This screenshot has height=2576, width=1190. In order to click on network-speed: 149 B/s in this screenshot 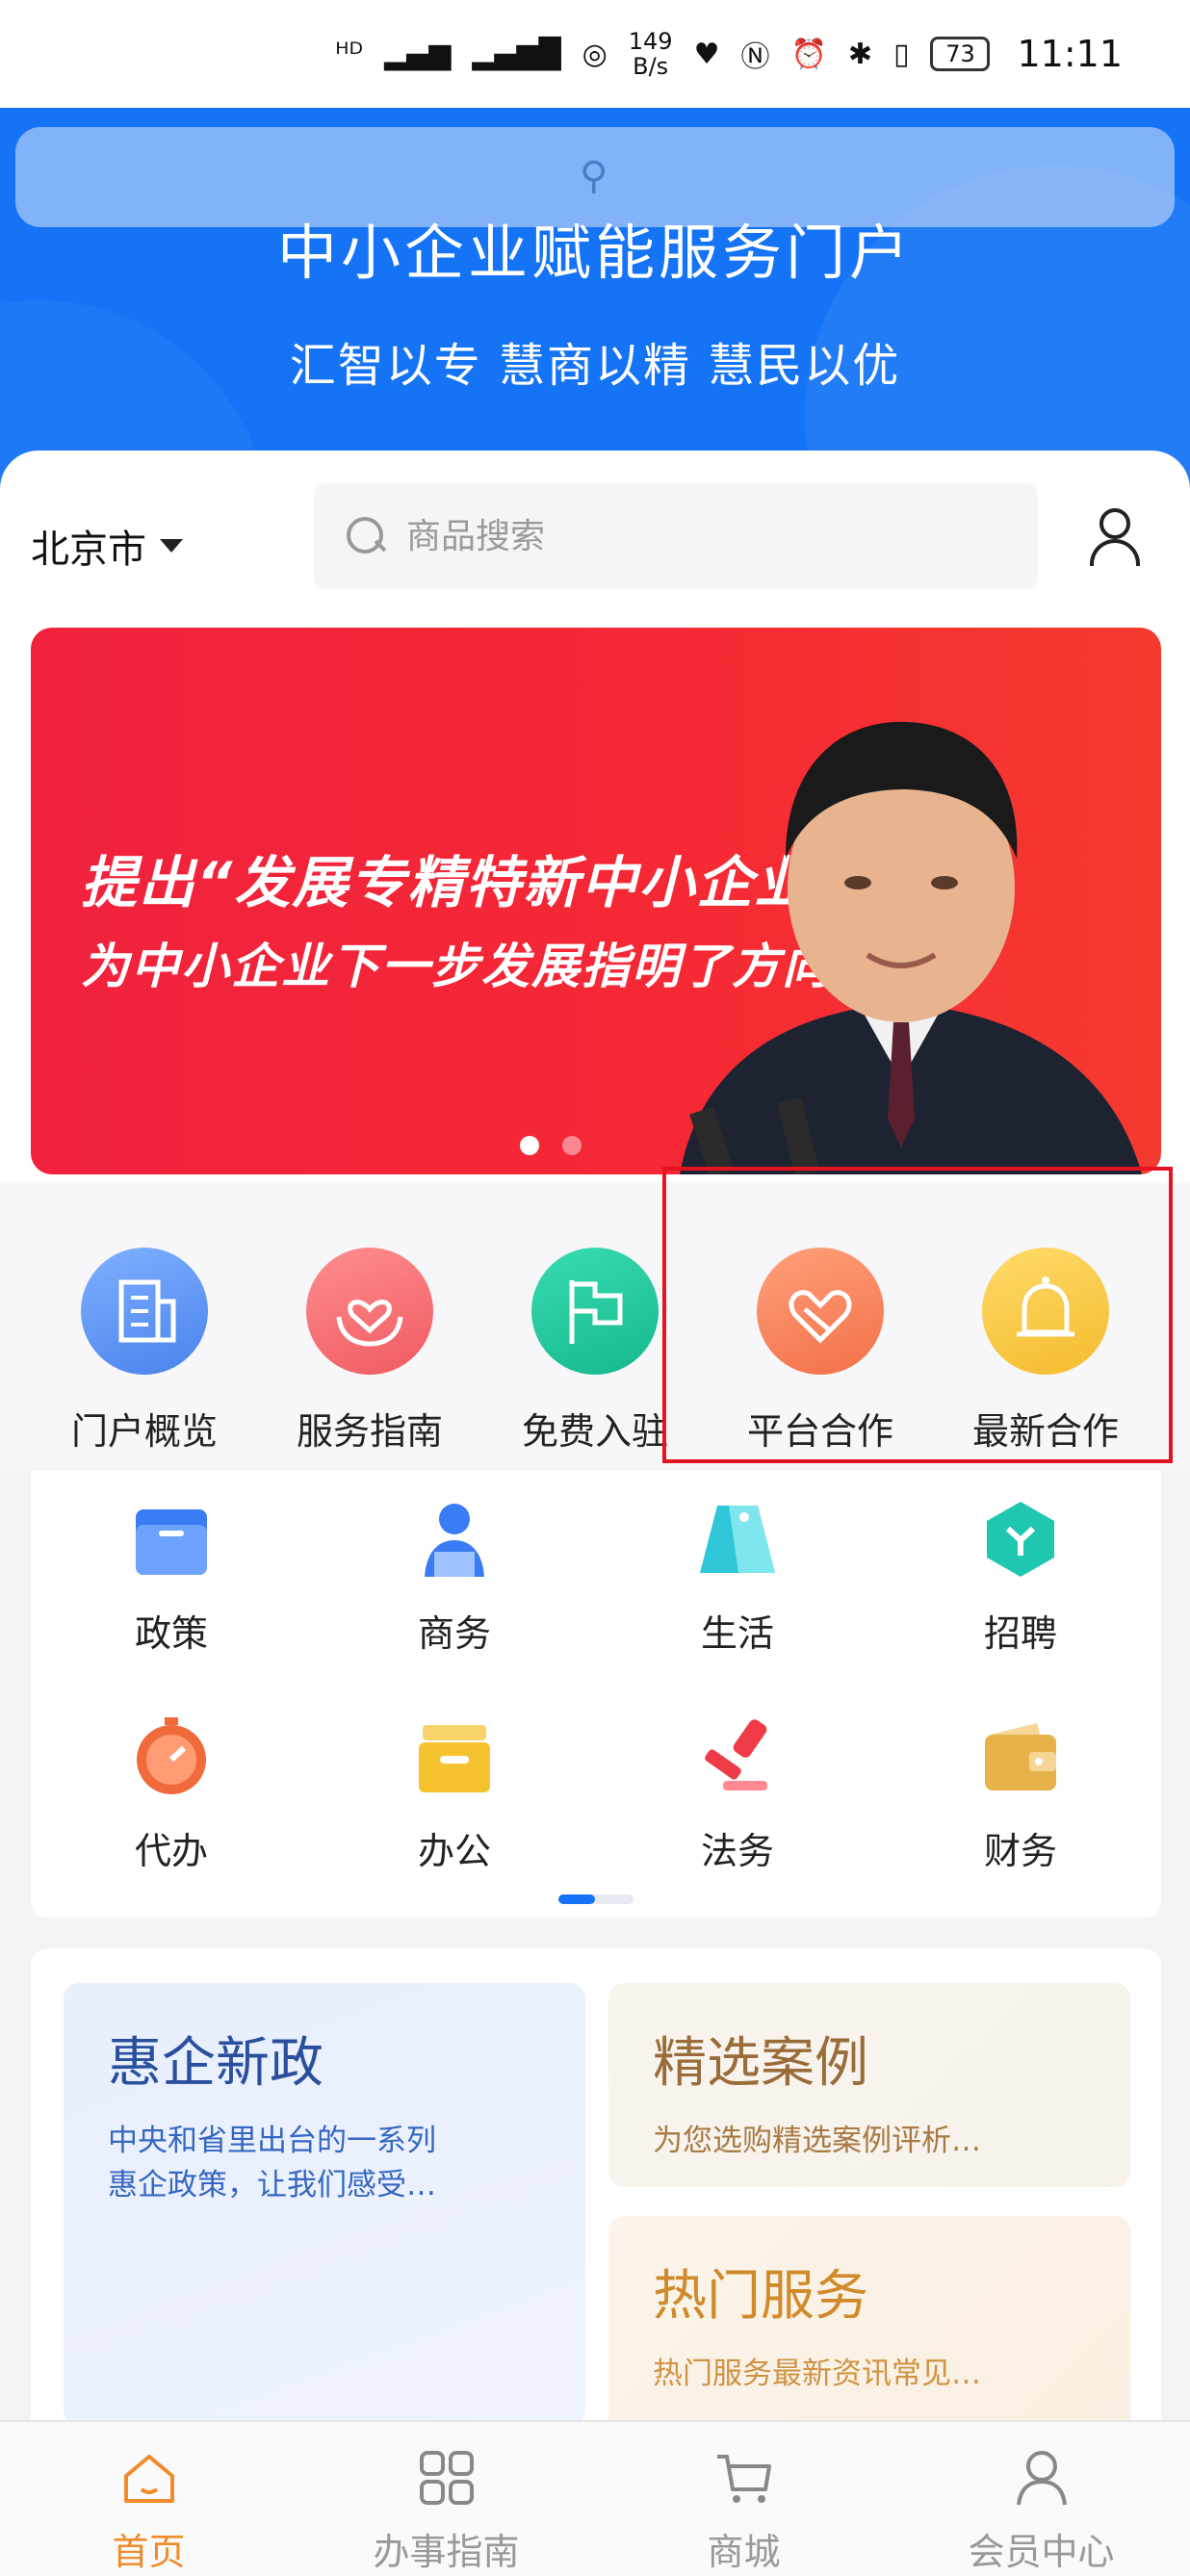, I will do `click(651, 54)`.